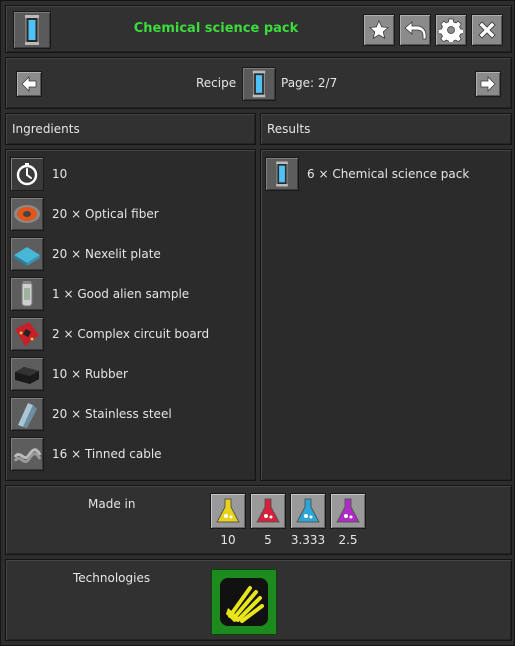  I want to click on fiber-optics-technology-icon, so click(244, 602).